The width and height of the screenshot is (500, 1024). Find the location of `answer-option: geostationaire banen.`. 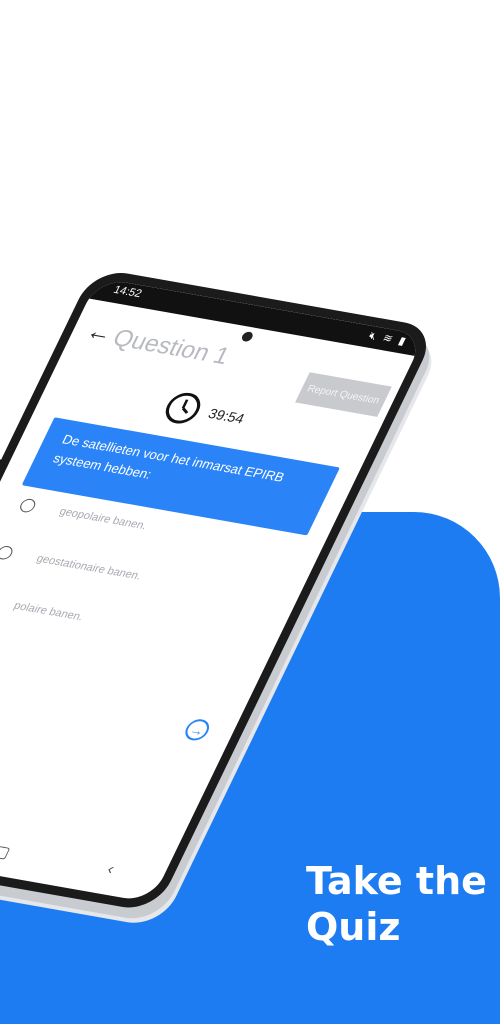

answer-option: geostationaire banen. is located at coordinates (72, 563).